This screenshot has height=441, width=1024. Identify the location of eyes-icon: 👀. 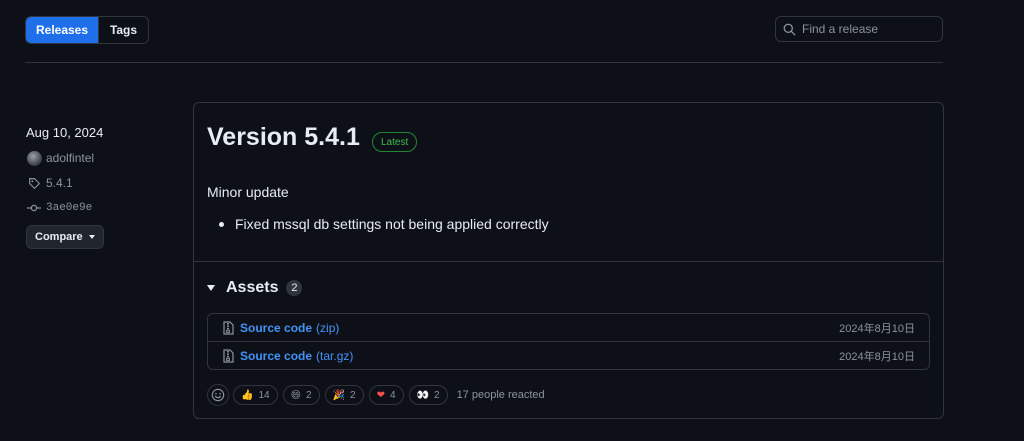
(422, 395).